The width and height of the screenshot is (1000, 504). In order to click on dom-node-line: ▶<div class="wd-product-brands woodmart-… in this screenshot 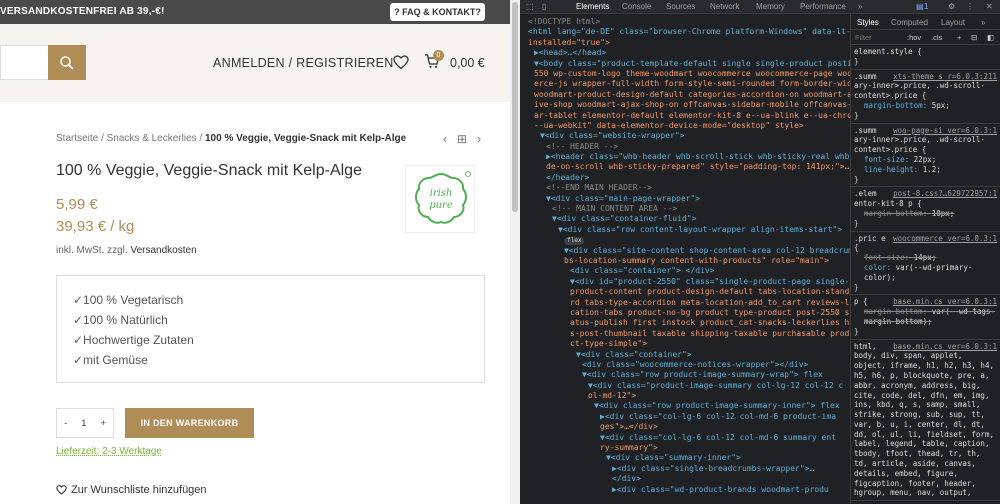, I will do `click(685, 490)`.